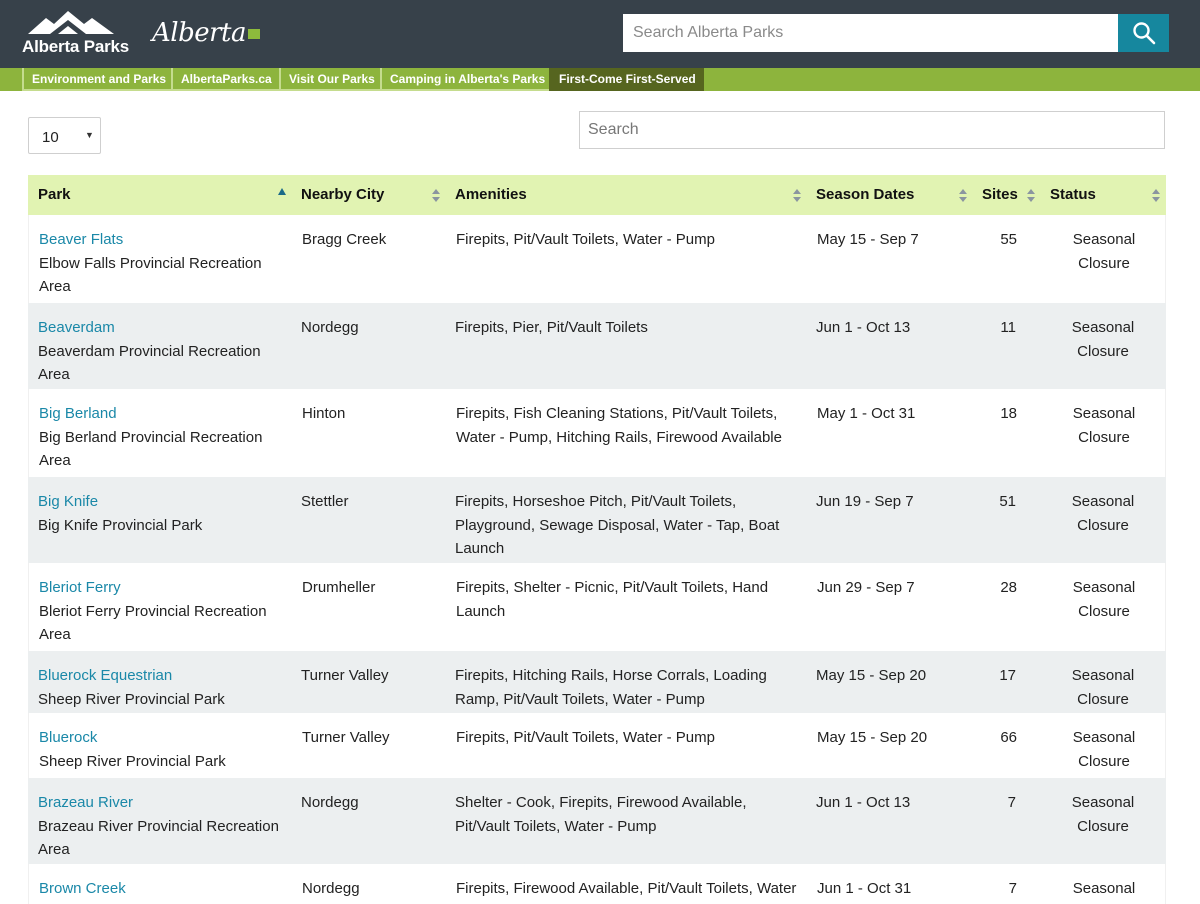  Describe the element at coordinates (153, 623) in the screenshot. I see `park-area: Bleriot Ferry Provincial Recreation Area` at that location.